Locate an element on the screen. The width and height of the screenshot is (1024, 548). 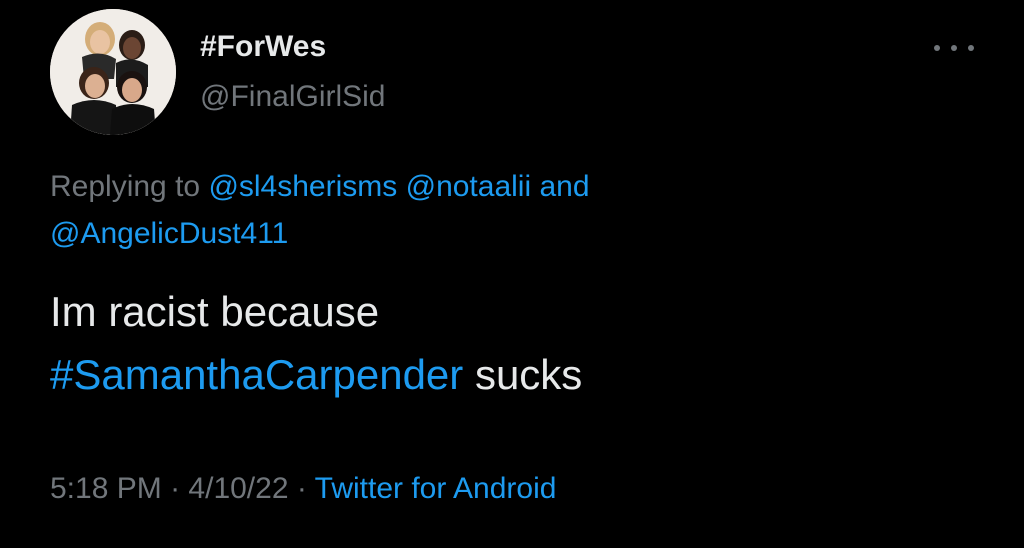
hashtag-link: #SamanthaCarpender is located at coordinates (256, 374).